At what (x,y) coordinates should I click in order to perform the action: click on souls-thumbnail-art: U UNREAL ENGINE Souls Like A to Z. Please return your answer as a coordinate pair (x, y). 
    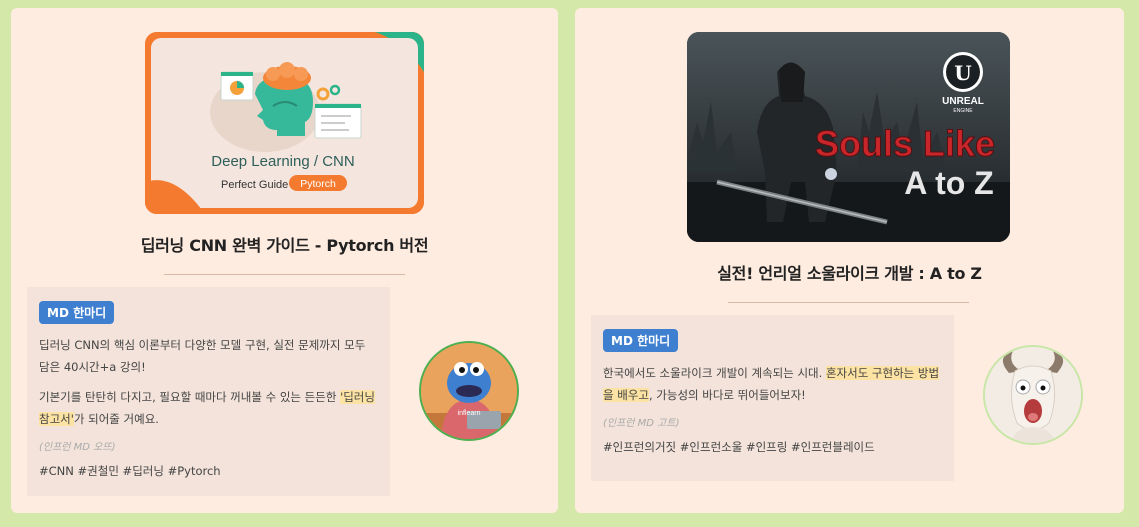
    Looking at the image, I should click on (848, 137).